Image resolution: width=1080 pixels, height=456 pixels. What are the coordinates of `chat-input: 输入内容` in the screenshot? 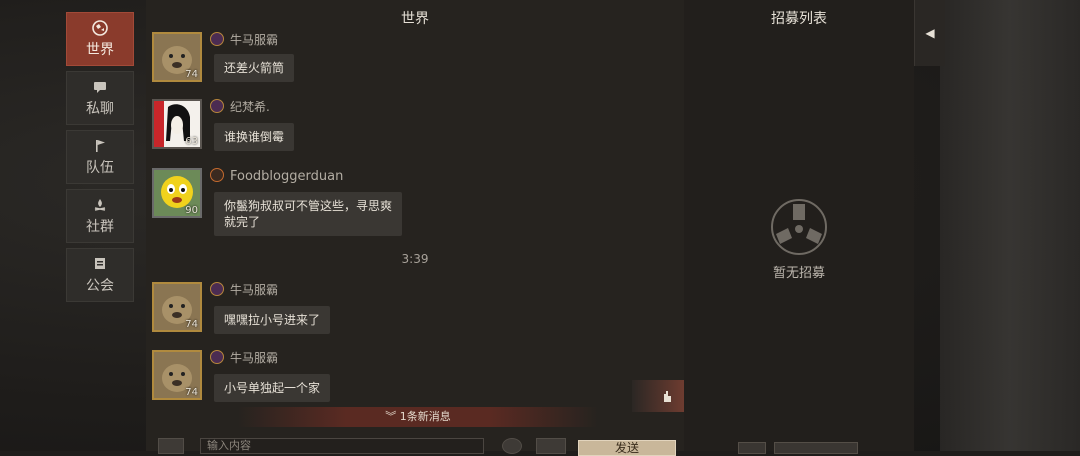 It's located at (342, 446).